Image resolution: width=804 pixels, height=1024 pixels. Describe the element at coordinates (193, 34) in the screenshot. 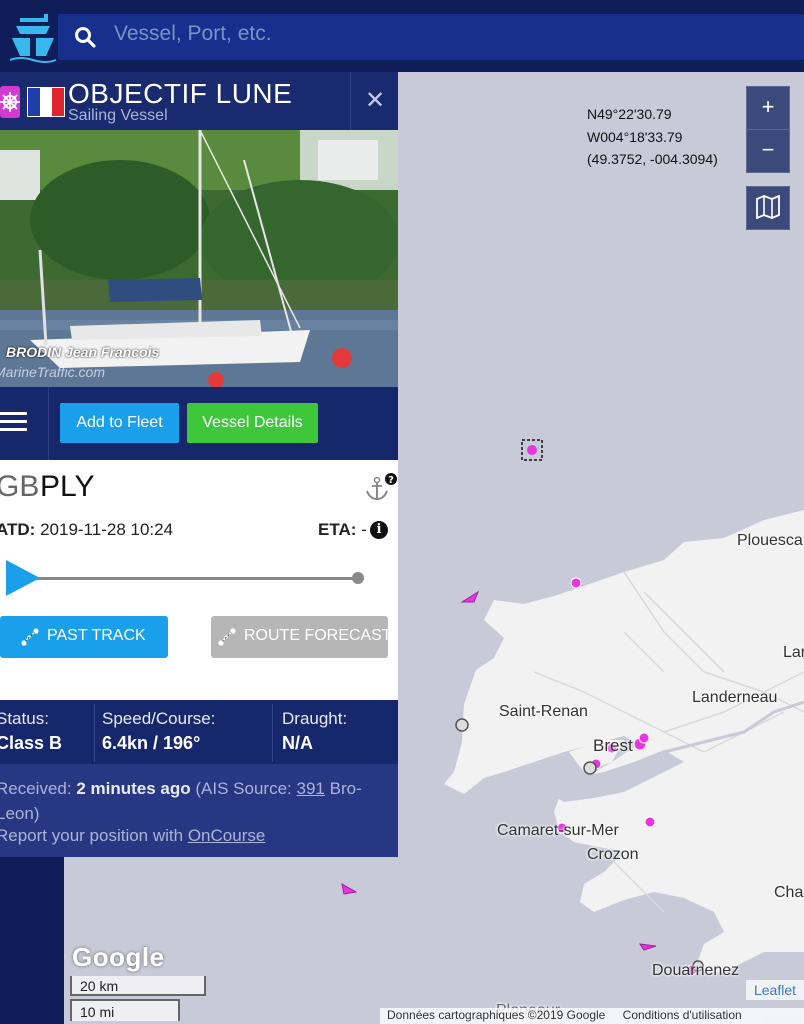

I see `search-input: Vessel, Port, etc.` at that location.